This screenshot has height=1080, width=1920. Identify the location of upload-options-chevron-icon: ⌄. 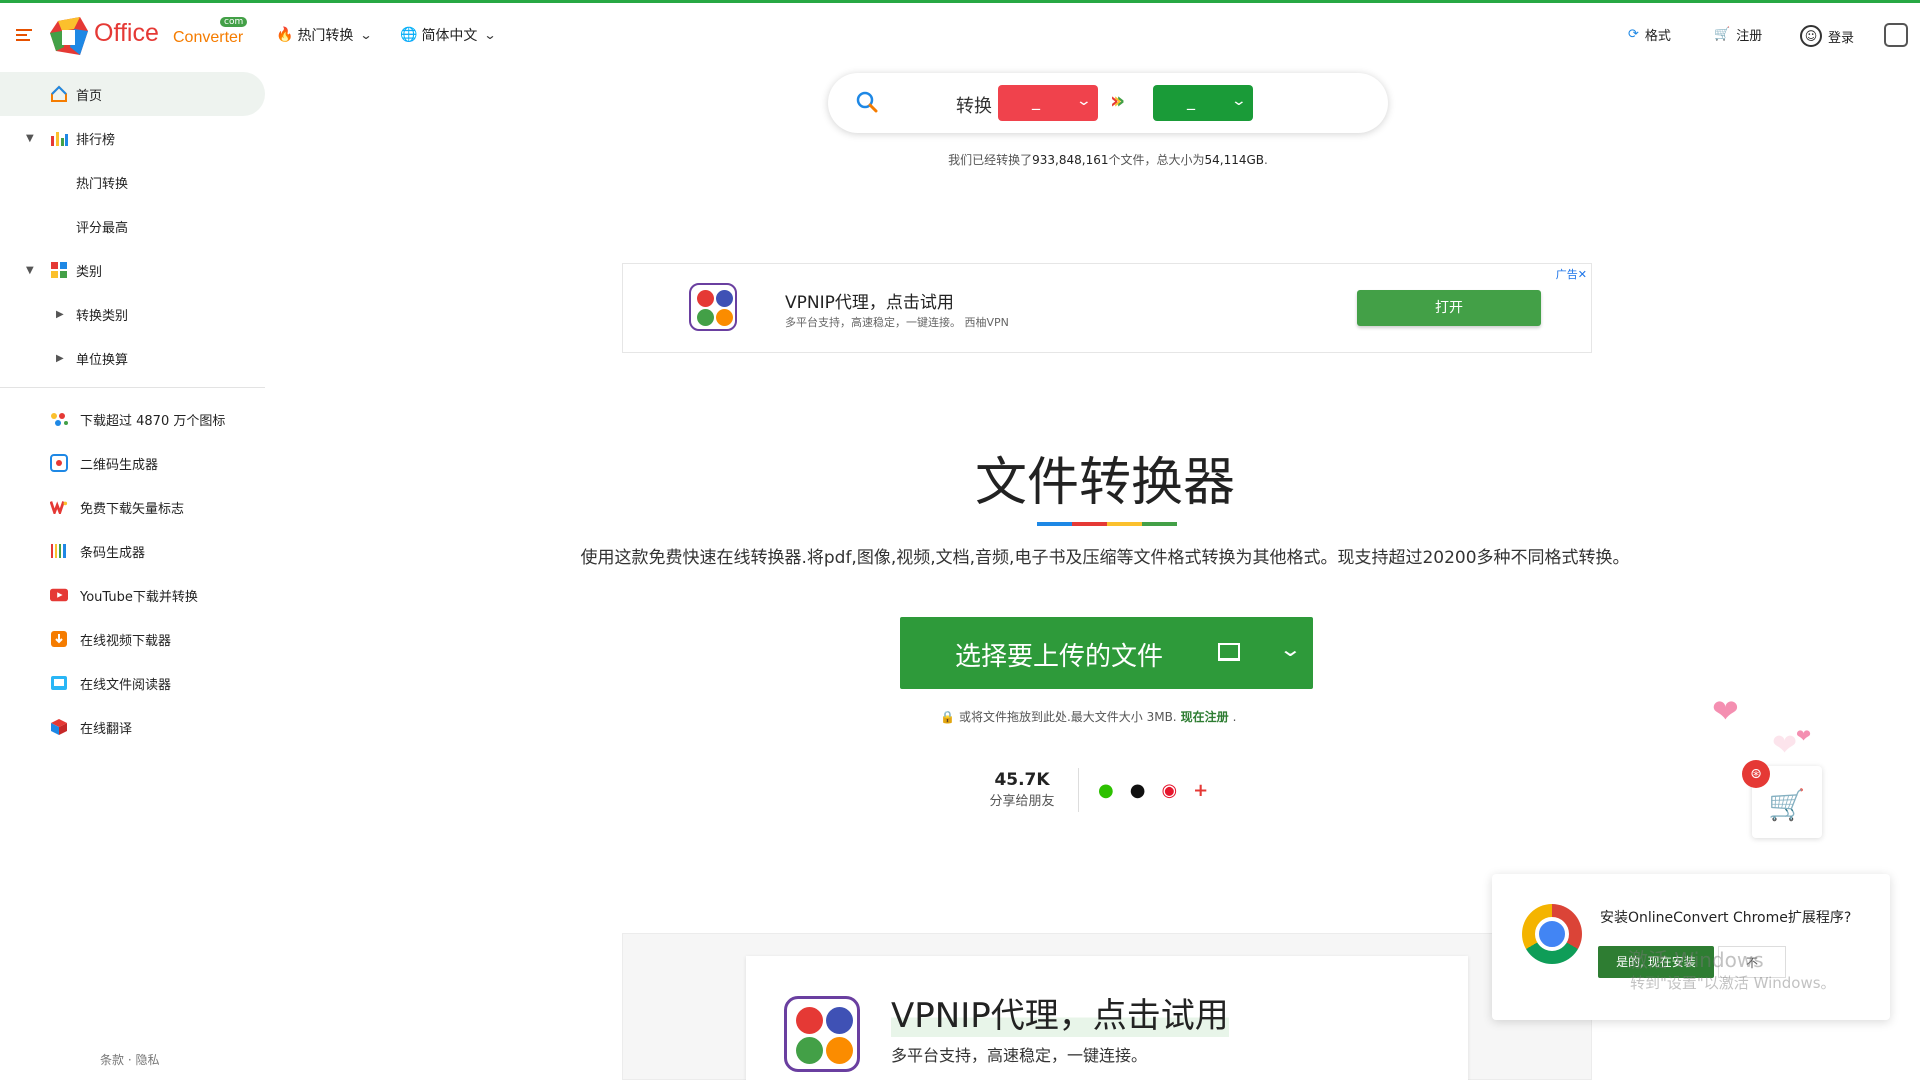
(1290, 649).